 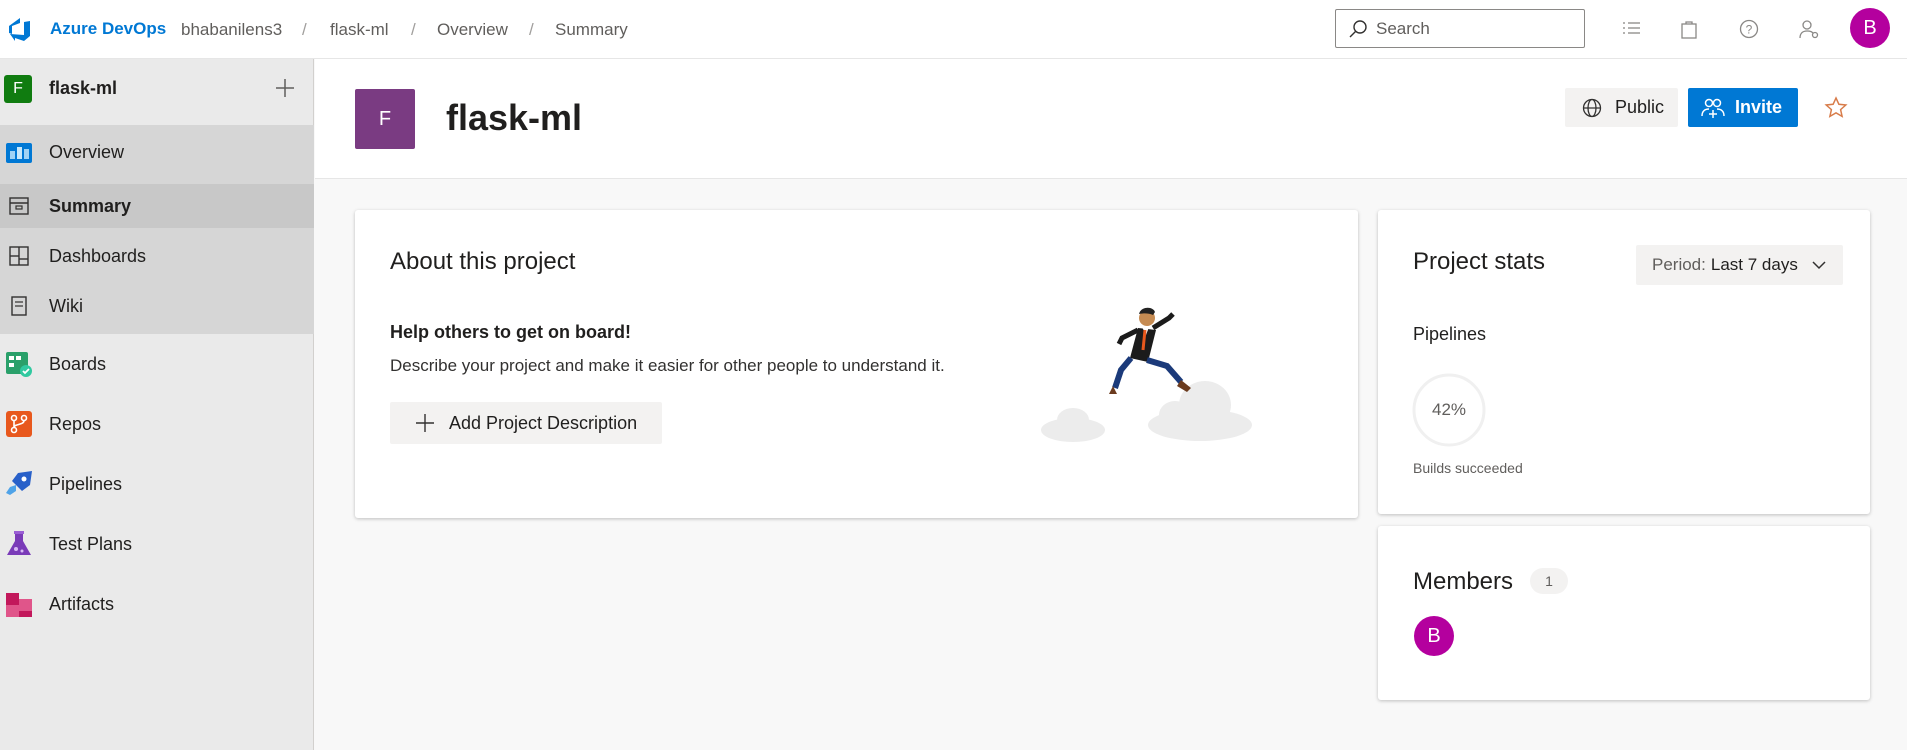 I want to click on sidebar-item-overview: Overview, so click(x=157, y=152).